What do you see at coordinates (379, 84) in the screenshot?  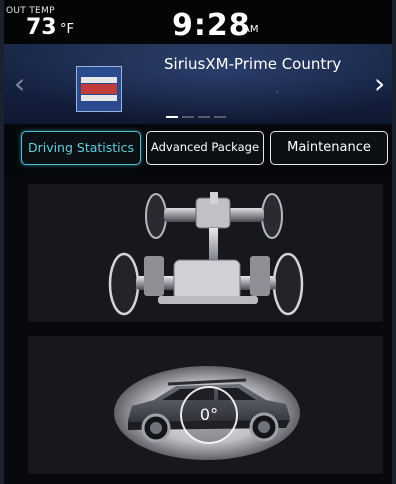 I see `chevron-right-icon: ›` at bounding box center [379, 84].